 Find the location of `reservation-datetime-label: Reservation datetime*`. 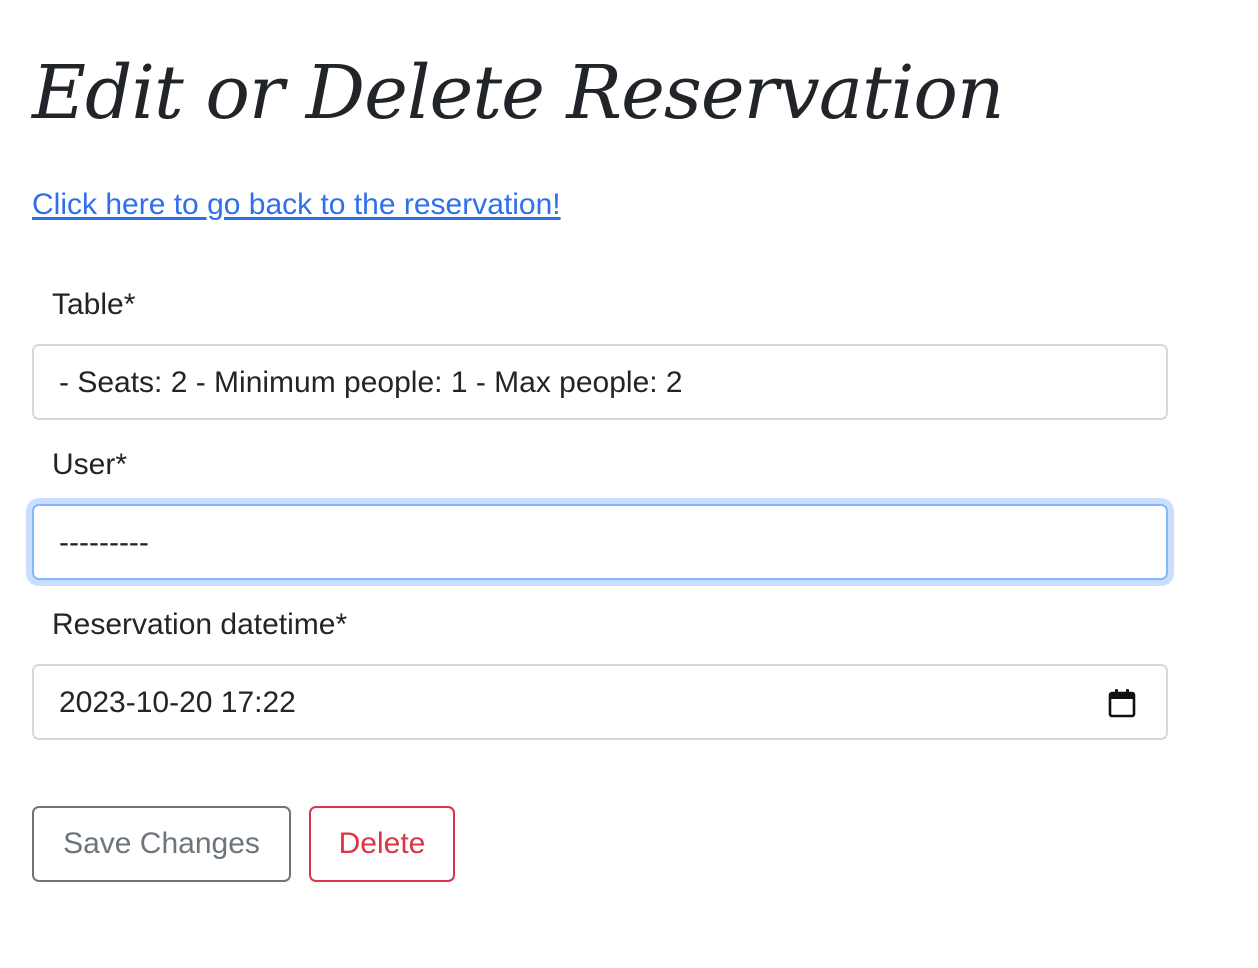

reservation-datetime-label: Reservation datetime* is located at coordinates (200, 624).